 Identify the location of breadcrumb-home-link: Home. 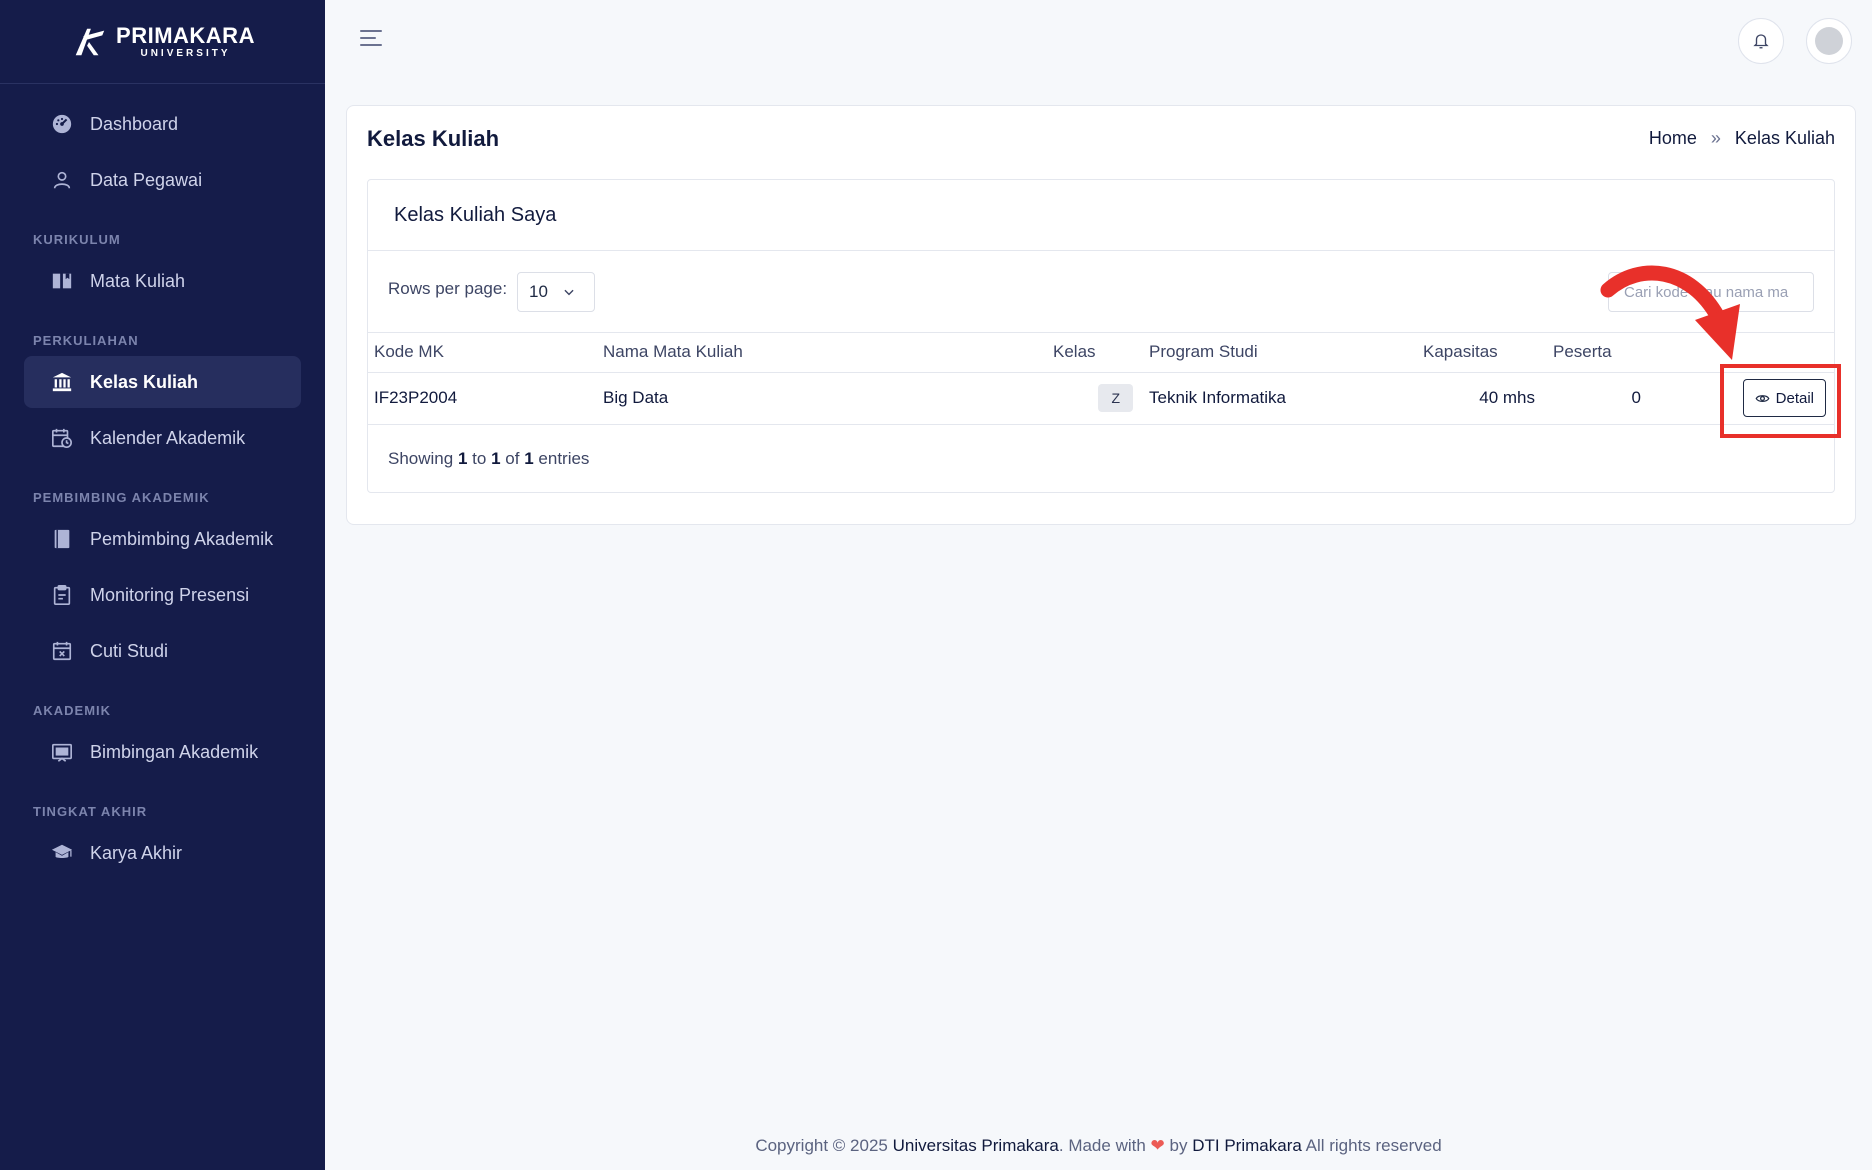
(1673, 138).